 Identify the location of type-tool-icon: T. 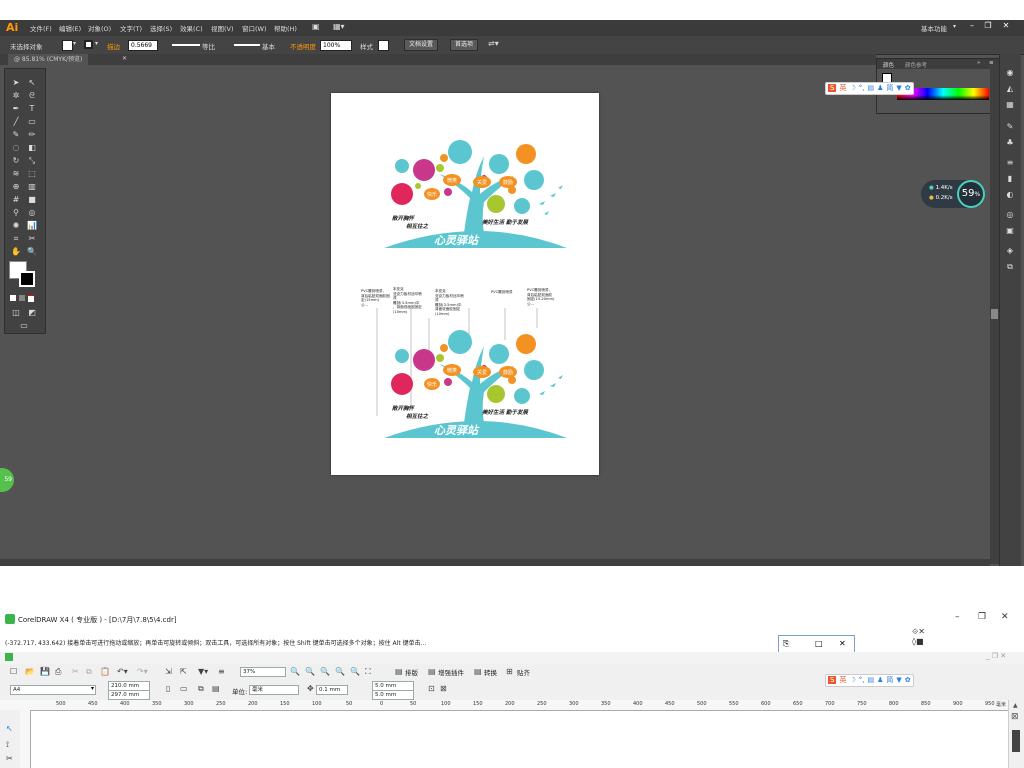
(32, 108).